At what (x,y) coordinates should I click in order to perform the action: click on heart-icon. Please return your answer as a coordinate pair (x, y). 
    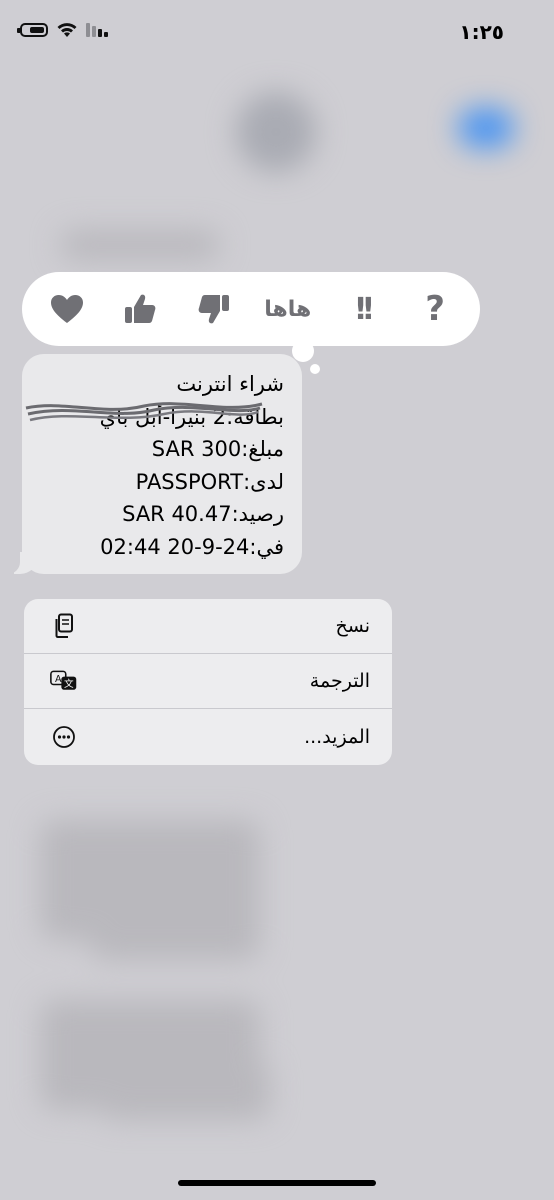
    Looking at the image, I should click on (67, 309).